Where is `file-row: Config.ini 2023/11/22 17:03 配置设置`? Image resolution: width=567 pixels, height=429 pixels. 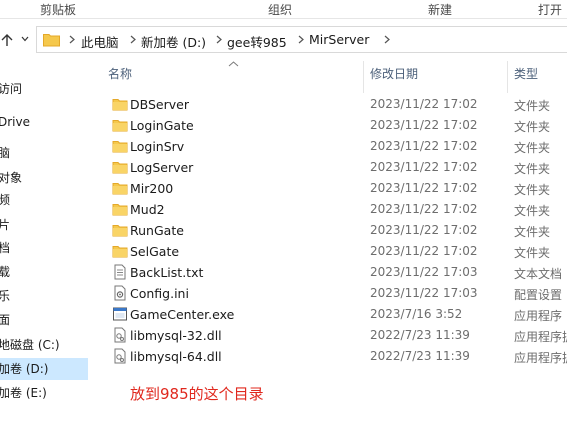
file-row: Config.ini 2023/11/22 17:03 配置设置 is located at coordinates (335, 293).